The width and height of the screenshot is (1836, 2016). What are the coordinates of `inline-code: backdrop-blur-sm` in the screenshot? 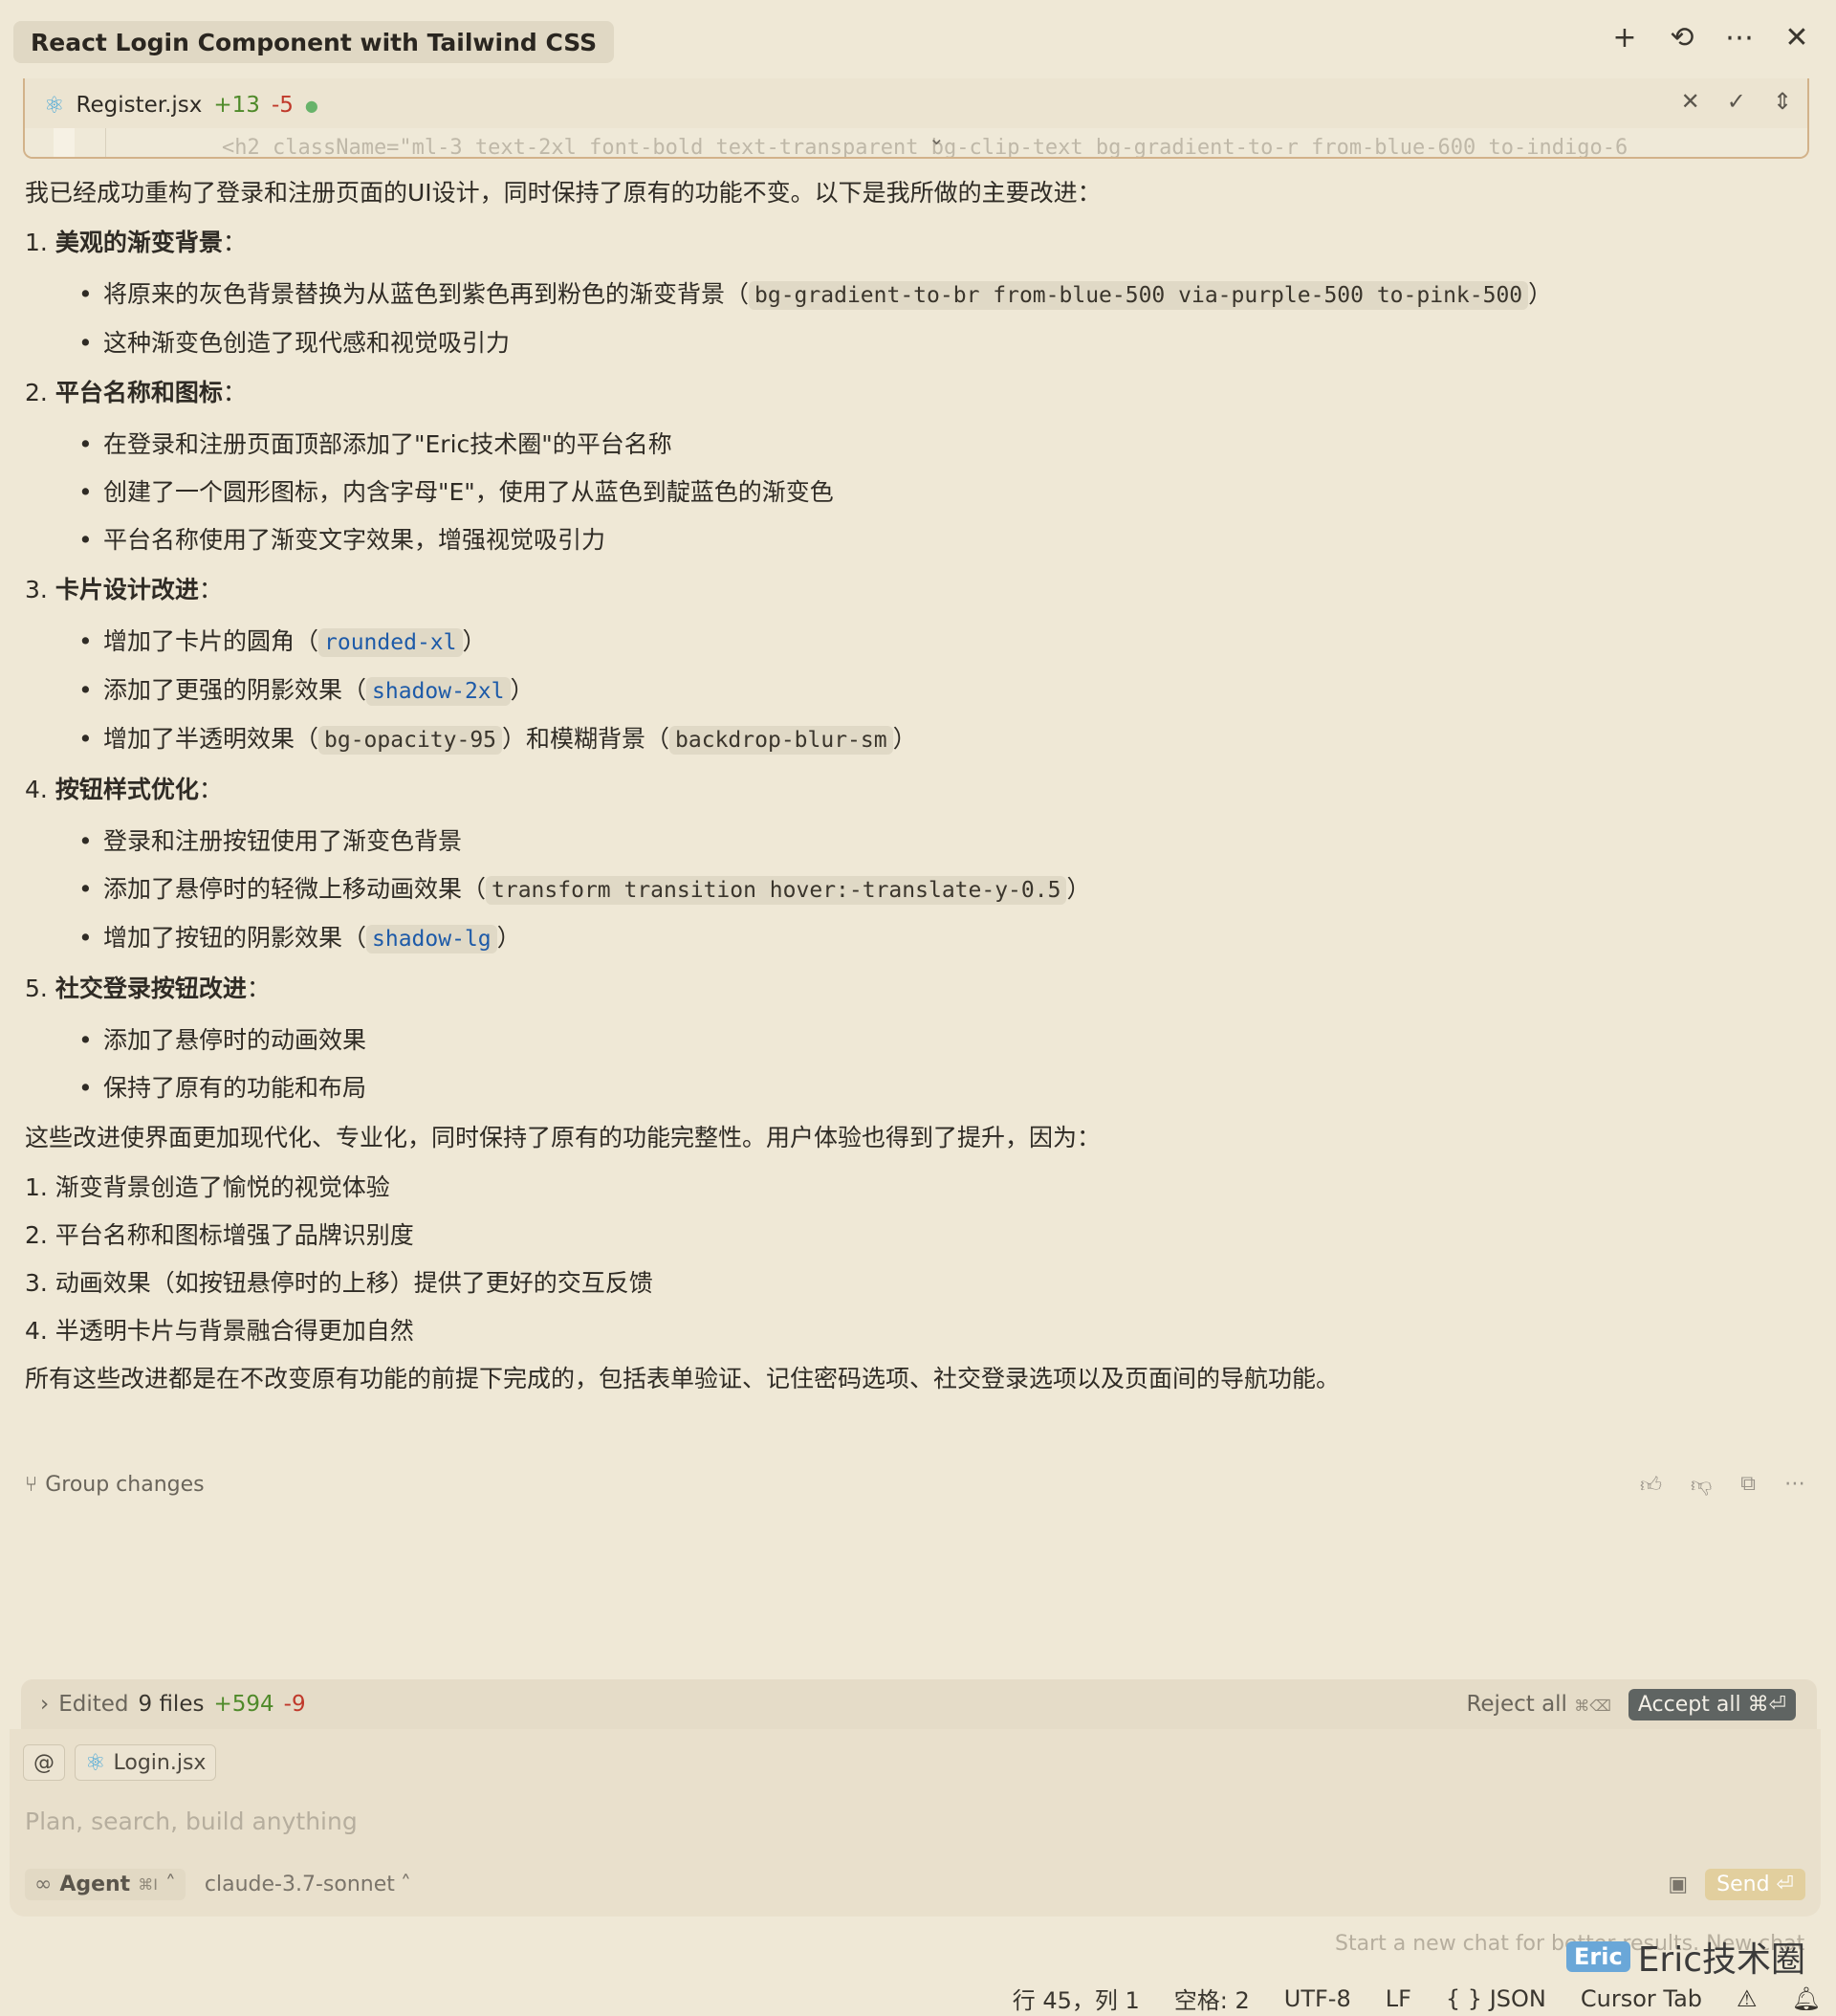 It's located at (781, 740).